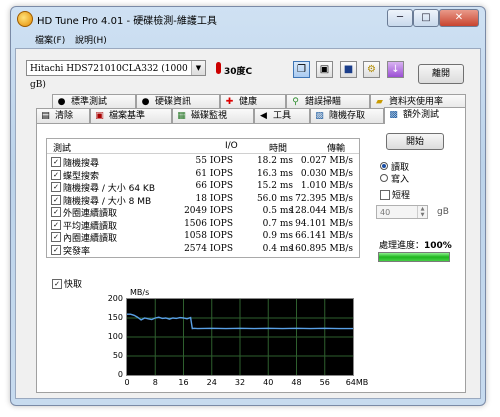 The image size is (500, 417). I want to click on tab-info: ● 硬碟資訊, so click(178, 101).